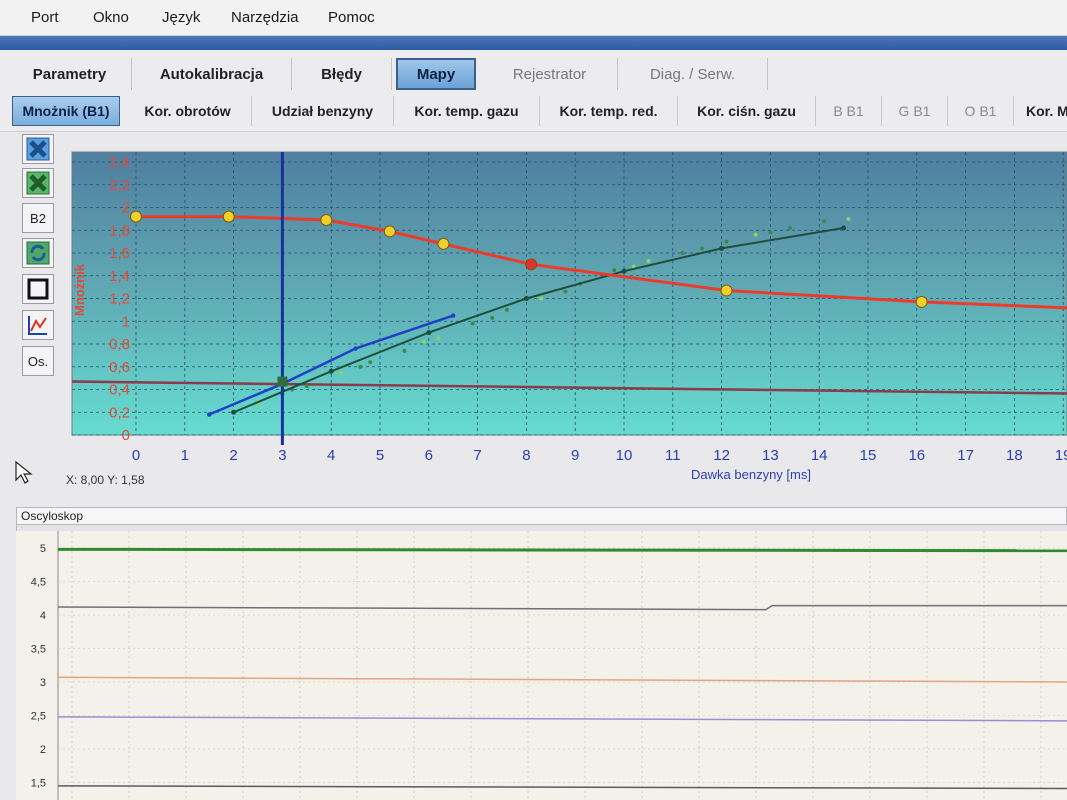  I want to click on frame-button, so click(38, 289).